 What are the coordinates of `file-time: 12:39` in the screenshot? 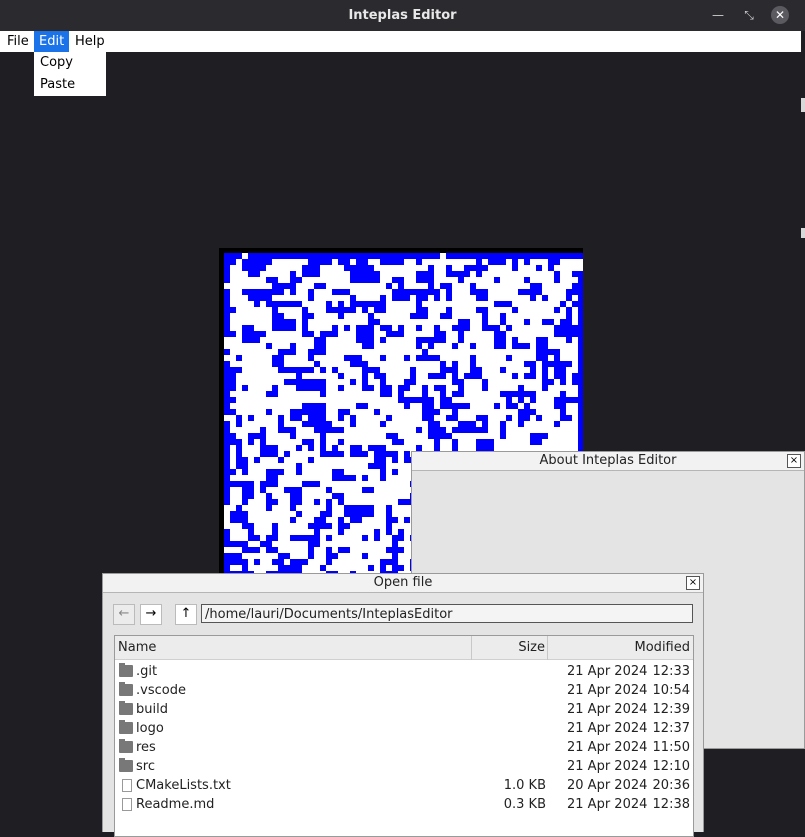 It's located at (671, 709).